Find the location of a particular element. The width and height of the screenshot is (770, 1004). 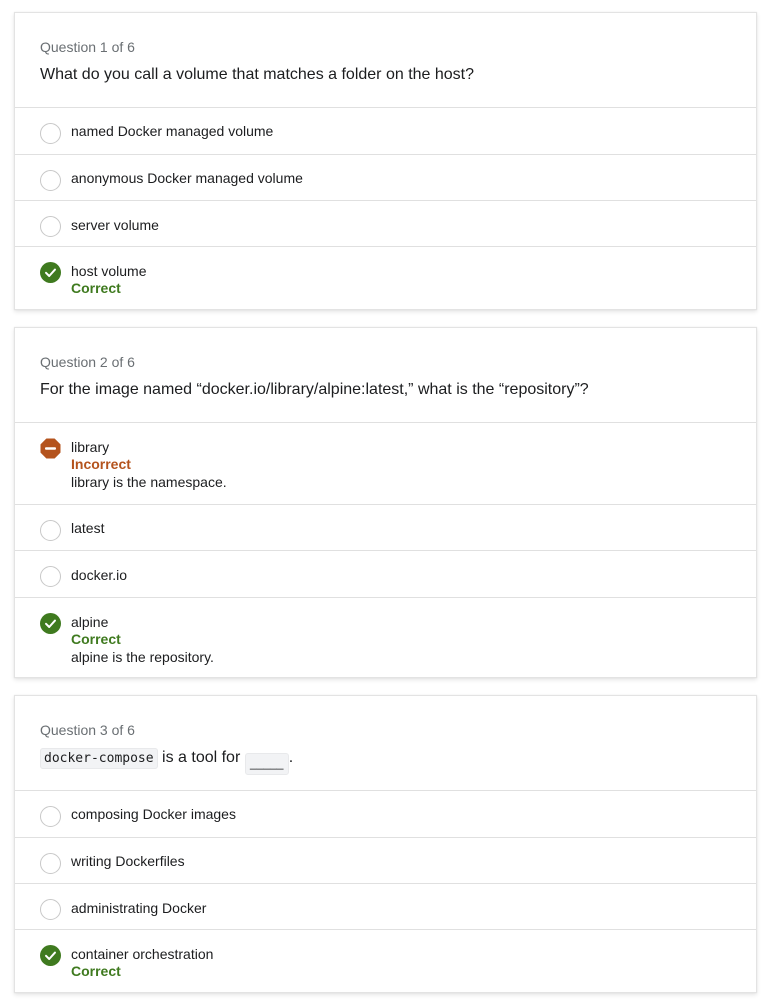

answer-label: container orchestration is located at coordinates (142, 954).